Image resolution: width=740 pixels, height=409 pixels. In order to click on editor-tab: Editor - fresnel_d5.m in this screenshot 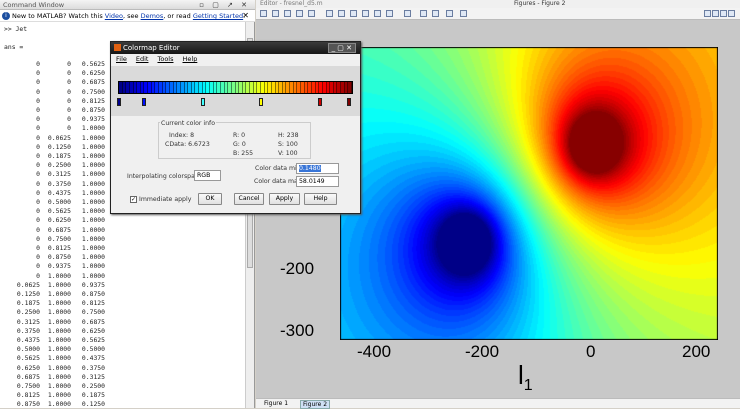, I will do `click(291, 4)`.